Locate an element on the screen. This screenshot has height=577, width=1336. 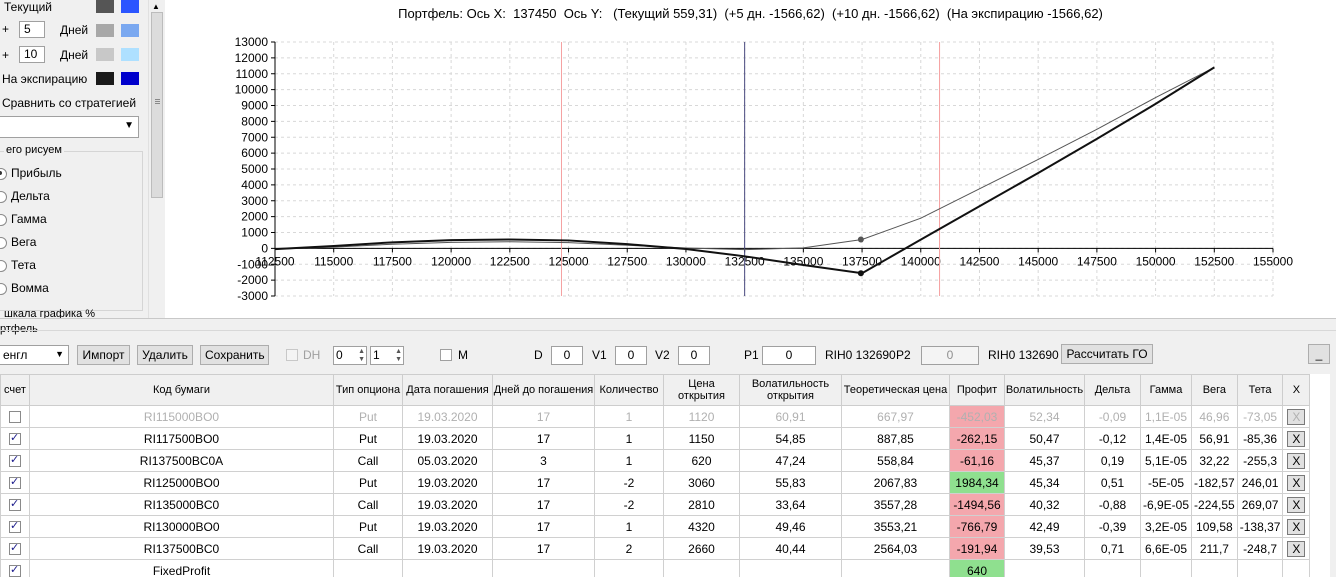
table-cell: Call is located at coordinates (368, 548).